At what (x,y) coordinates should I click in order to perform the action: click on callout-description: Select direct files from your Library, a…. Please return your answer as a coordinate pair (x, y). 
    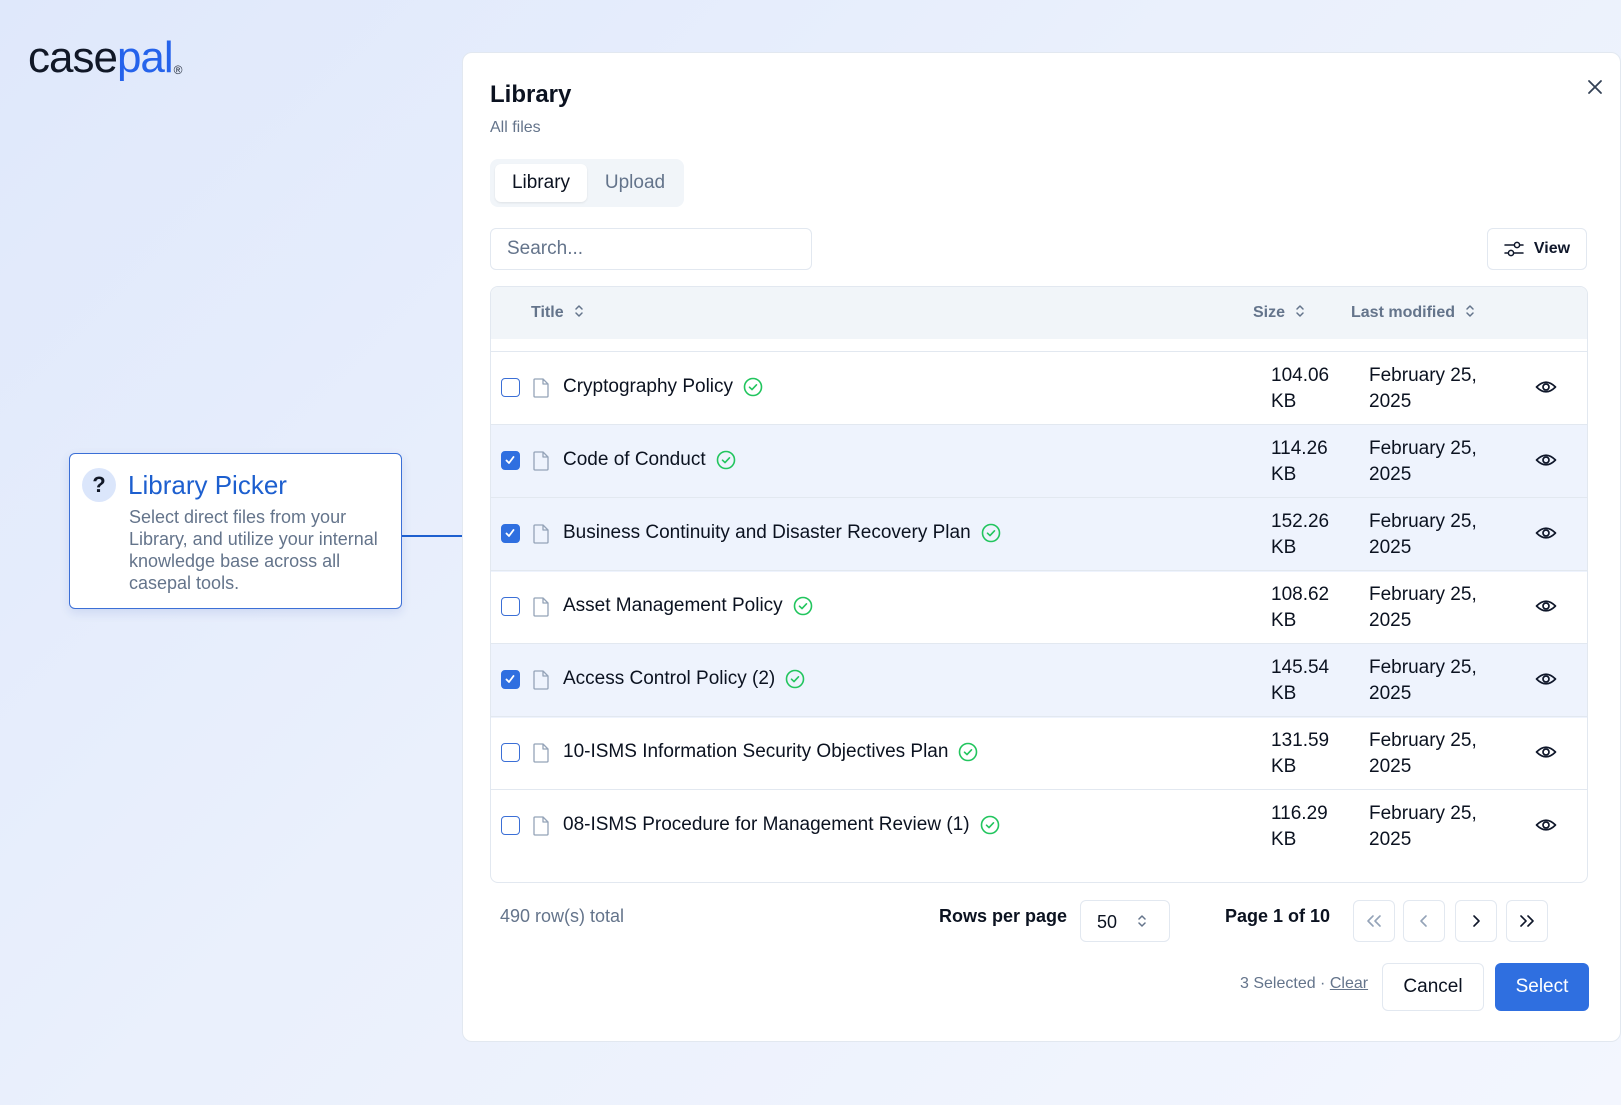
    Looking at the image, I should click on (253, 550).